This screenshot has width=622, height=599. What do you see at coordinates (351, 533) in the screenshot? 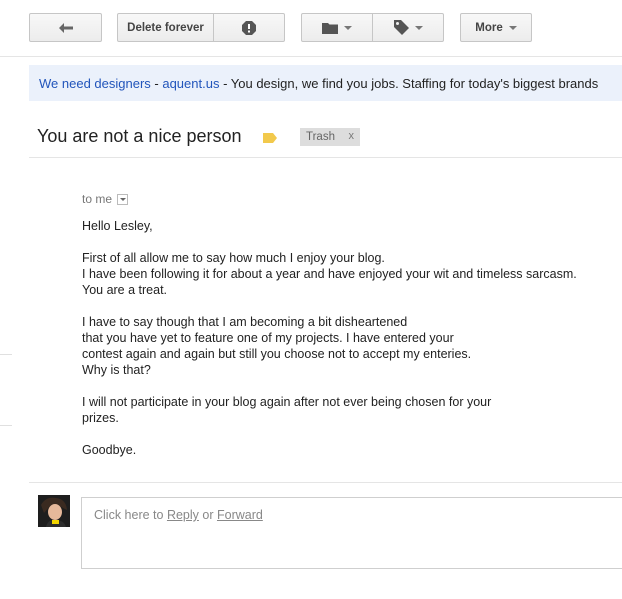
I see `reply-box: Click here to Reply or Forward` at bounding box center [351, 533].